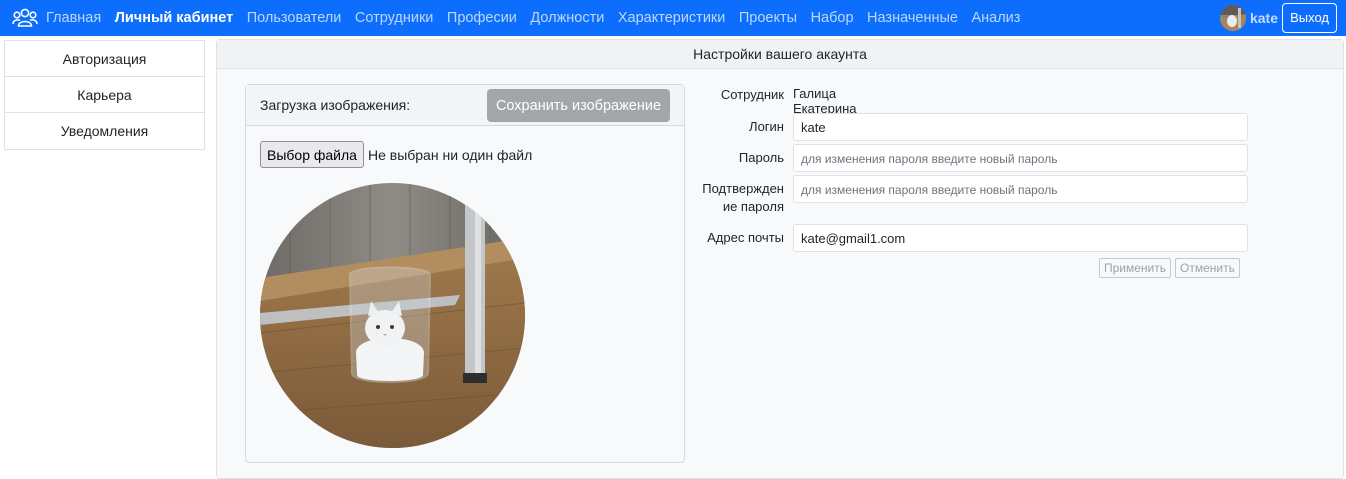 This screenshot has height=479, width=1346. Describe the element at coordinates (753, 206) in the screenshot. I see `confirm-label-line2: ие пароля` at that location.